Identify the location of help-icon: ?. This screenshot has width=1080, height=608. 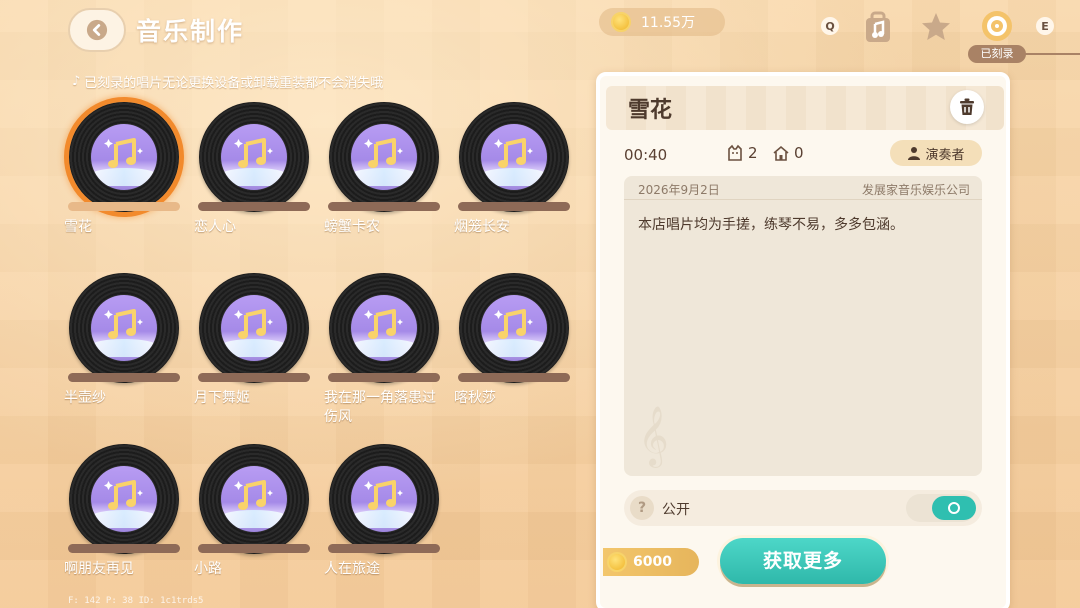
(642, 508).